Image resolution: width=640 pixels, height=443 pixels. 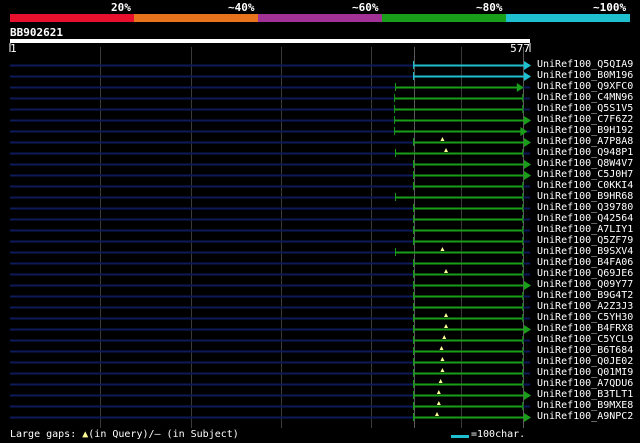 I want to click on hit-label: UniRef100_Q39780, so click(x=585, y=207).